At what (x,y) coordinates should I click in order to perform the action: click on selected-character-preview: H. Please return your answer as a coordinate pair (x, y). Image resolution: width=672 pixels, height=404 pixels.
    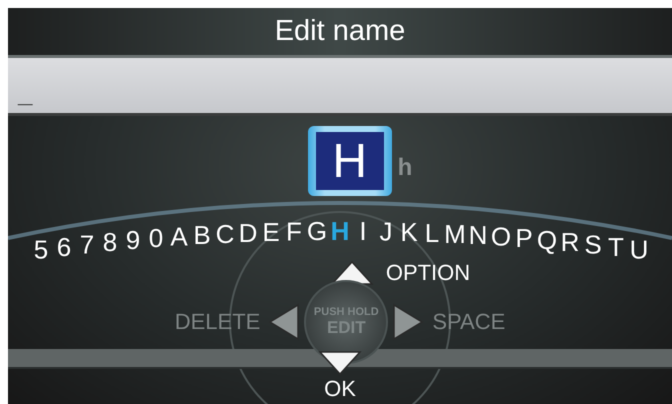
    Looking at the image, I should click on (350, 161).